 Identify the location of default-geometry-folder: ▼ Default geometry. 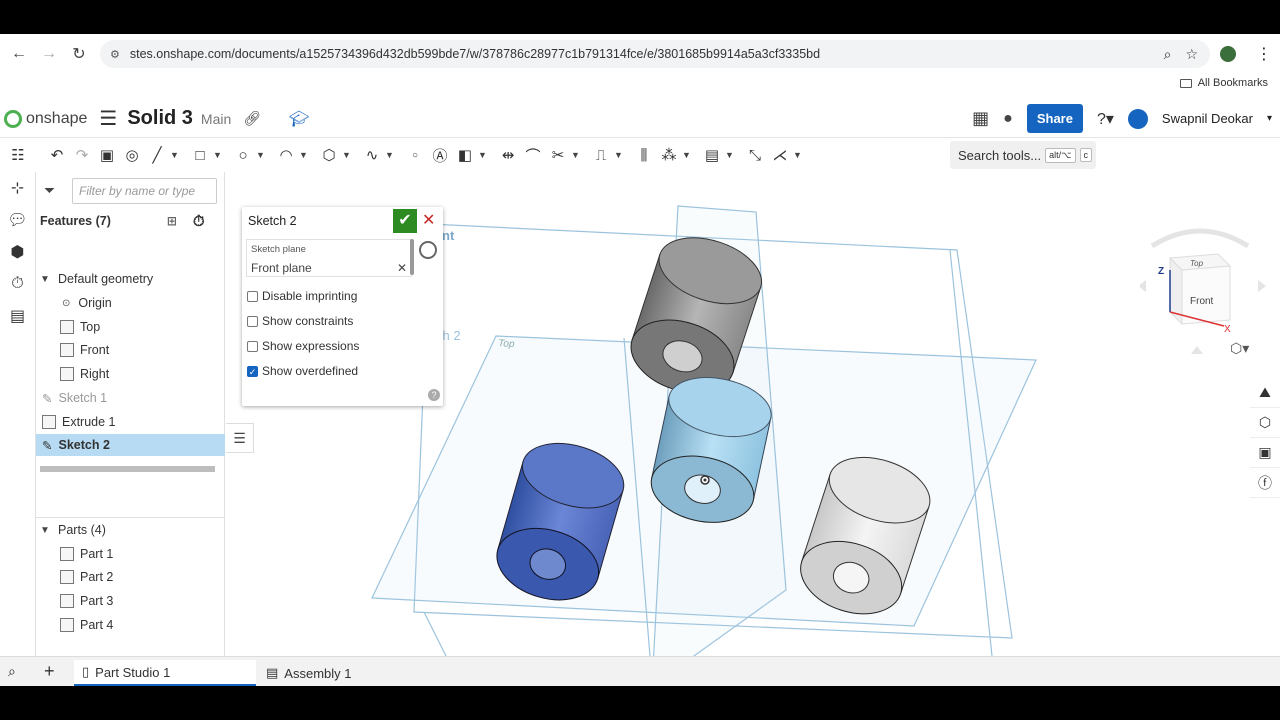
(130, 279).